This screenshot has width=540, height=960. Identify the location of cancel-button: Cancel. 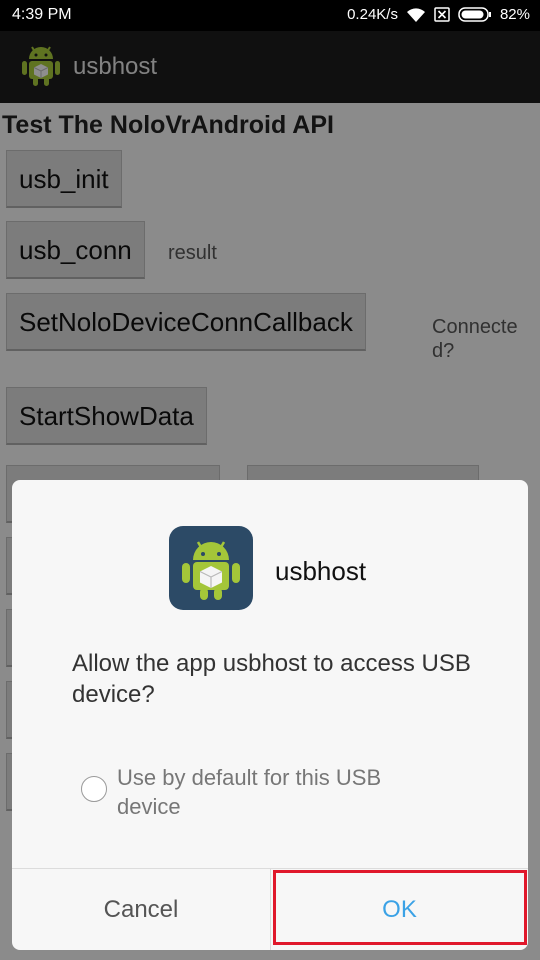
(141, 909).